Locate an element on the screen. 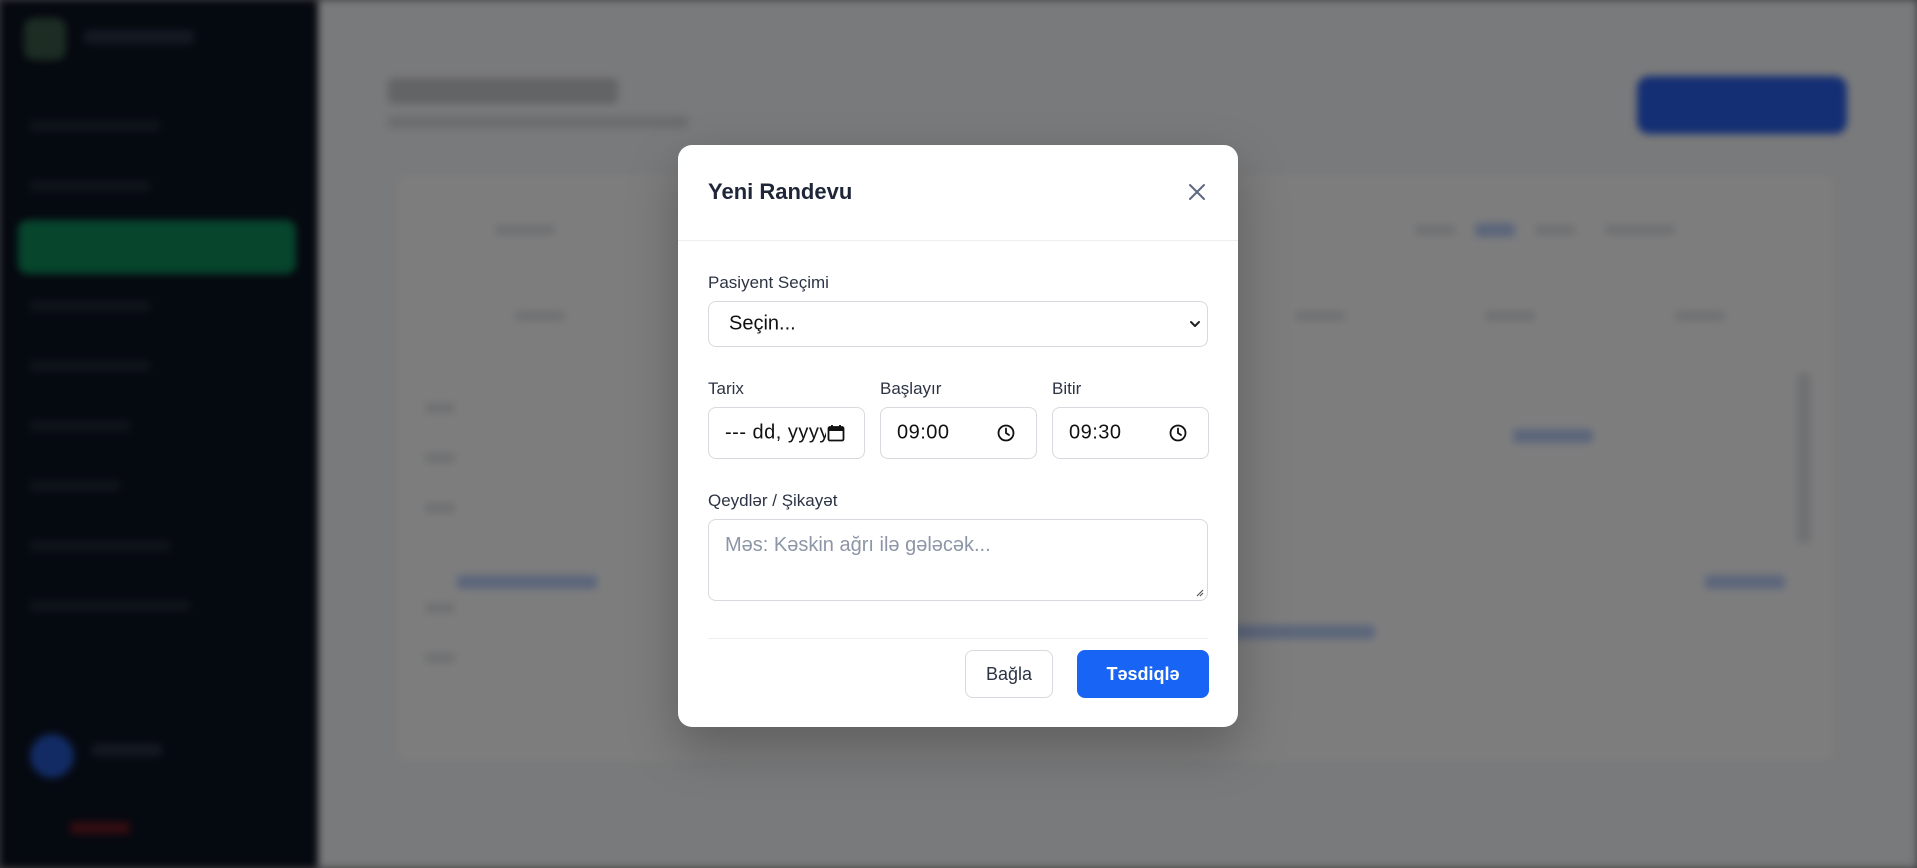 Image resolution: width=1917 pixels, height=868 pixels. patient-select-label: Pasiyent Seçimi is located at coordinates (768, 282).